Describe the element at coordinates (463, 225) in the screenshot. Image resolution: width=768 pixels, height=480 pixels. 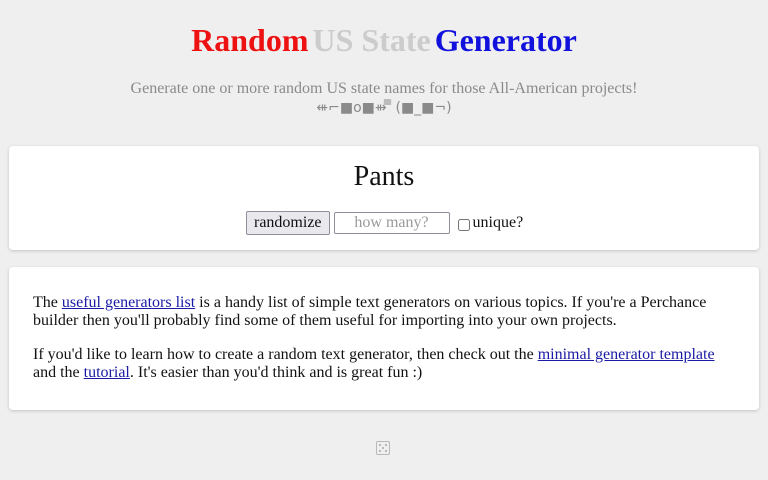
I see `unique-checkbox` at that location.